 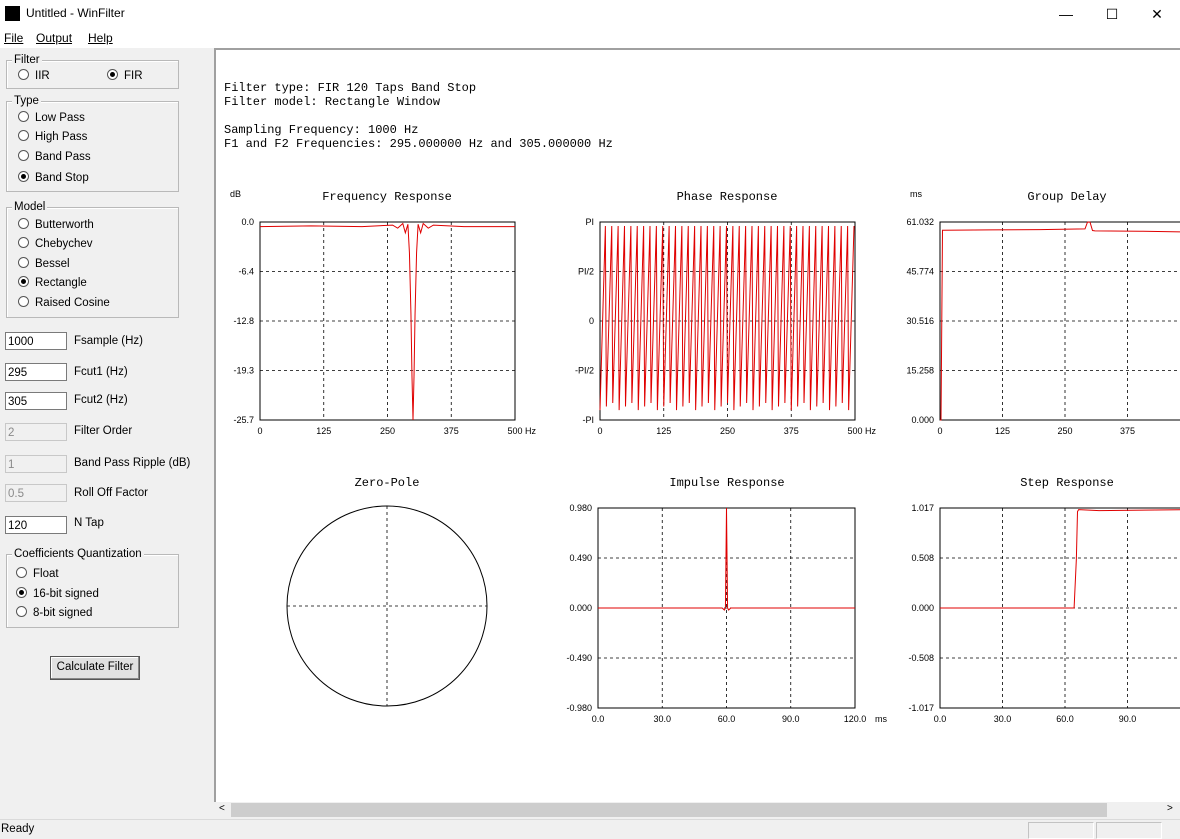 What do you see at coordinates (72, 303) in the screenshot?
I see `radio-raised-cosine-label: Raised Cosine` at bounding box center [72, 303].